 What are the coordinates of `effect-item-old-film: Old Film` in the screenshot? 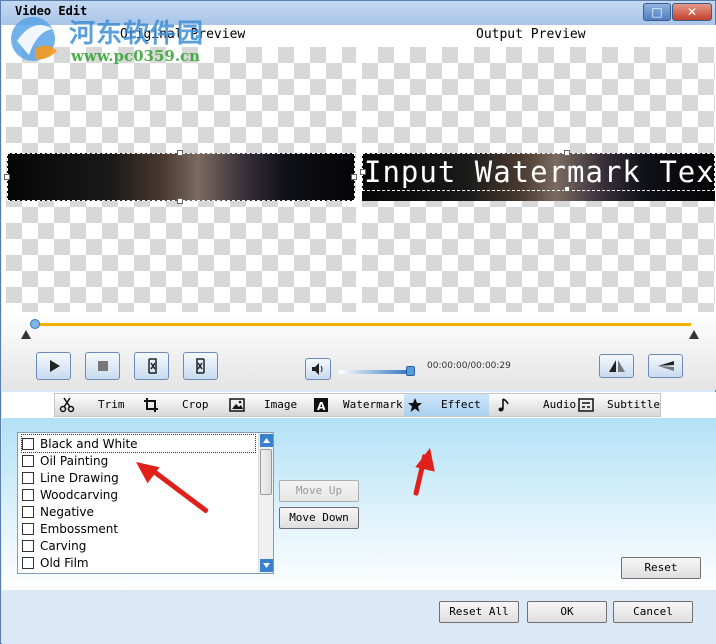 It's located at (138, 562).